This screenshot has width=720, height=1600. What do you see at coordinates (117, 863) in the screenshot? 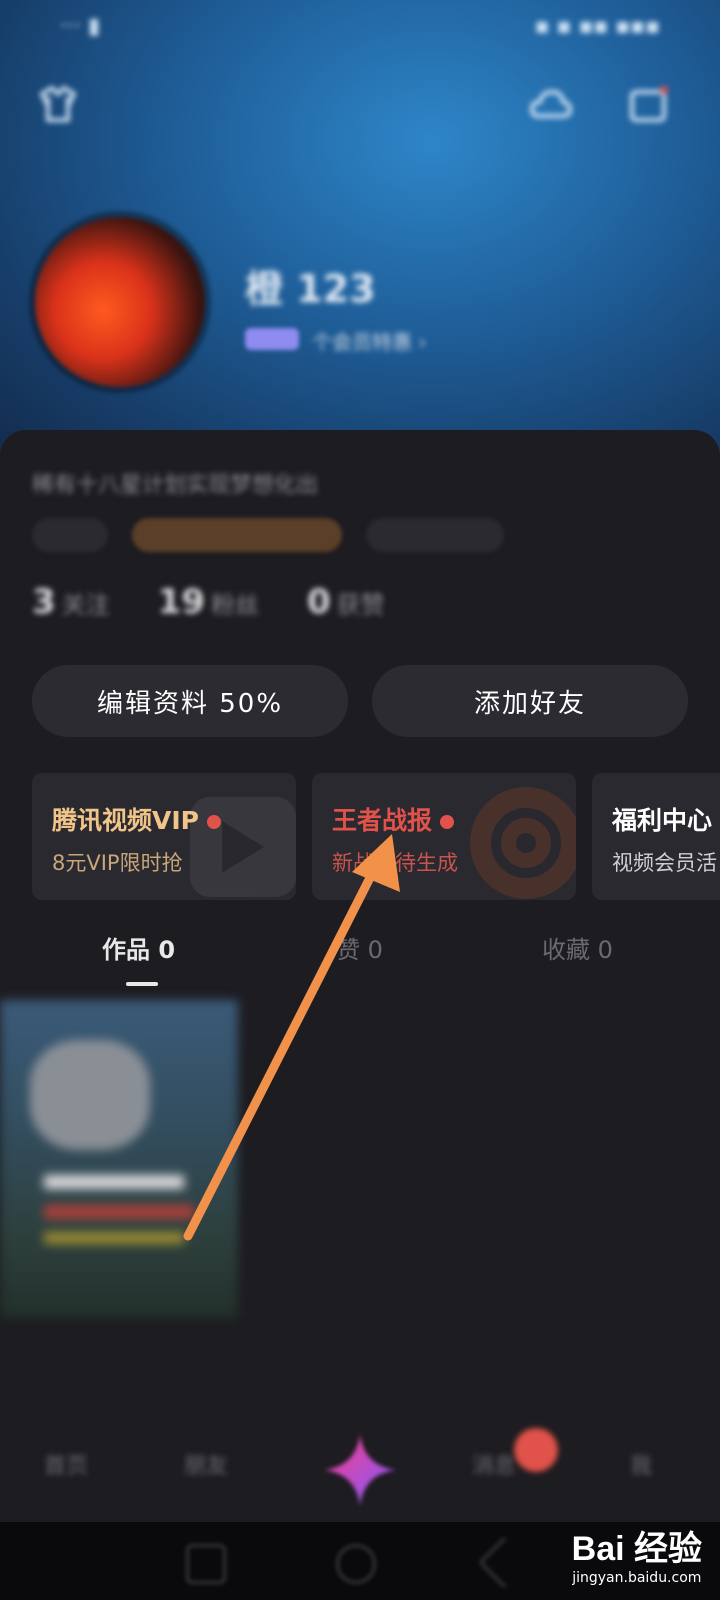
I see `promo-subtitle: 8元VIP限时抢` at bounding box center [117, 863].